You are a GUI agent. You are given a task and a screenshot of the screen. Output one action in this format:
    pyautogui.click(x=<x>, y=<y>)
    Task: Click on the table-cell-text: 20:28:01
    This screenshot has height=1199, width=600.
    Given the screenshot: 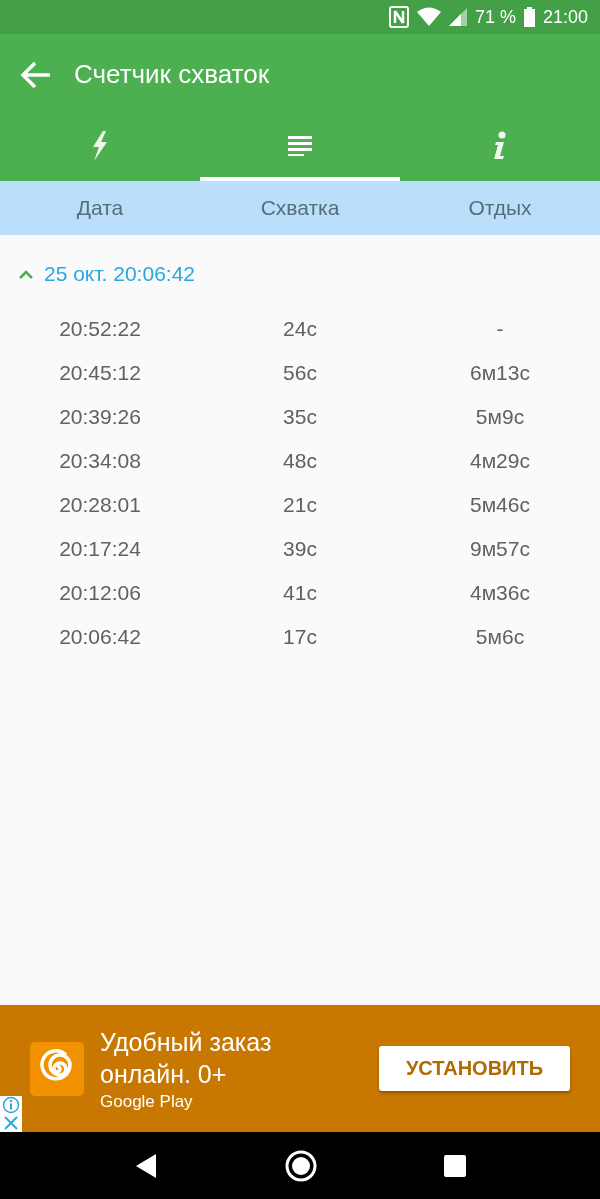 What is the action you would take?
    pyautogui.click(x=100, y=505)
    